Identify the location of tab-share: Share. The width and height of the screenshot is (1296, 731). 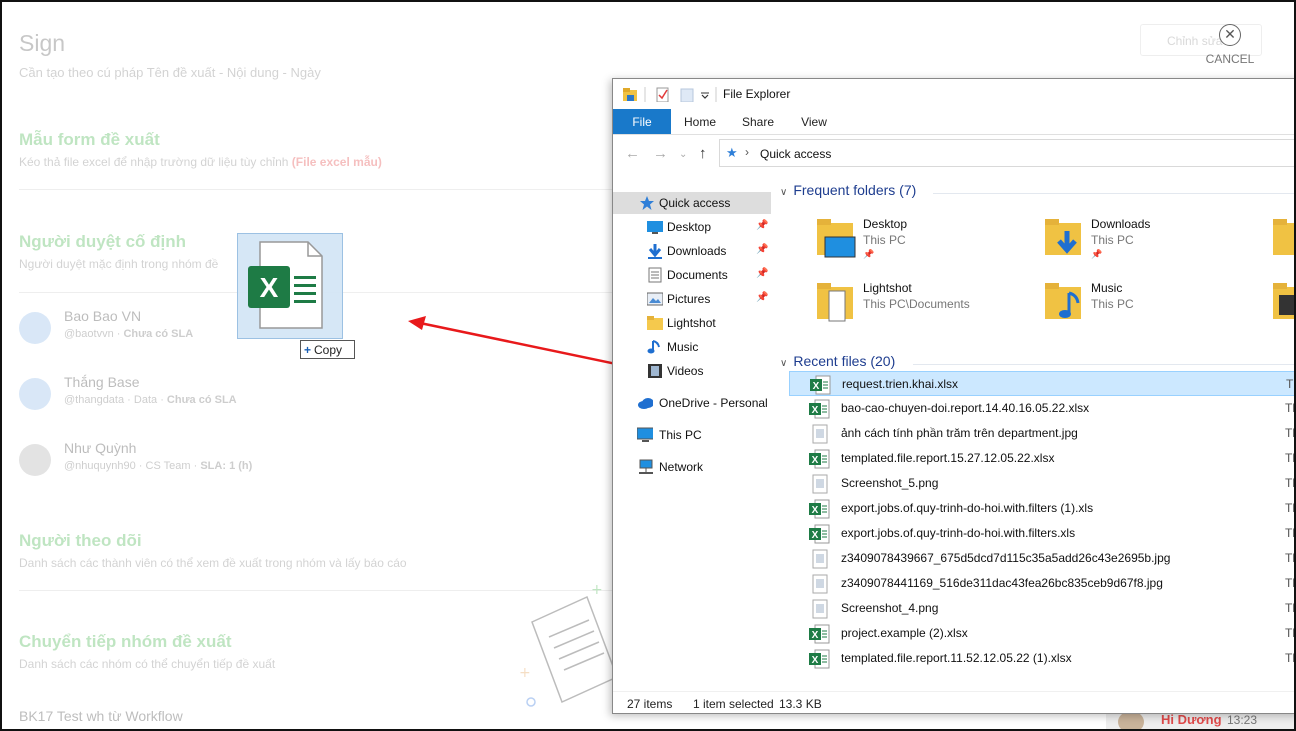
(758, 122).